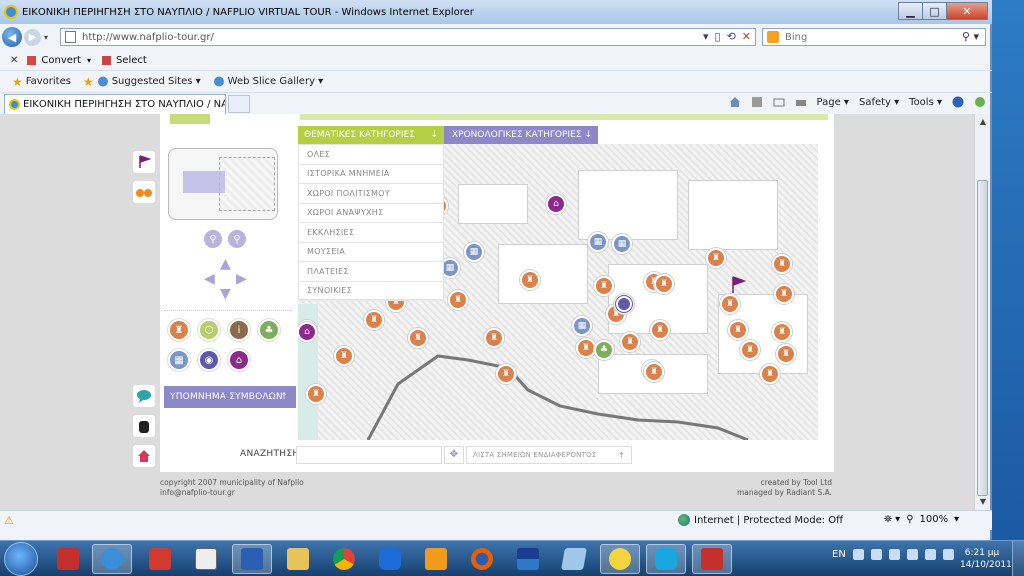 The width and height of the screenshot is (1024, 576). What do you see at coordinates (921, 519) in the screenshot?
I see `zoom-level: ⛯ ▾ ⚲ 100% ▾` at bounding box center [921, 519].